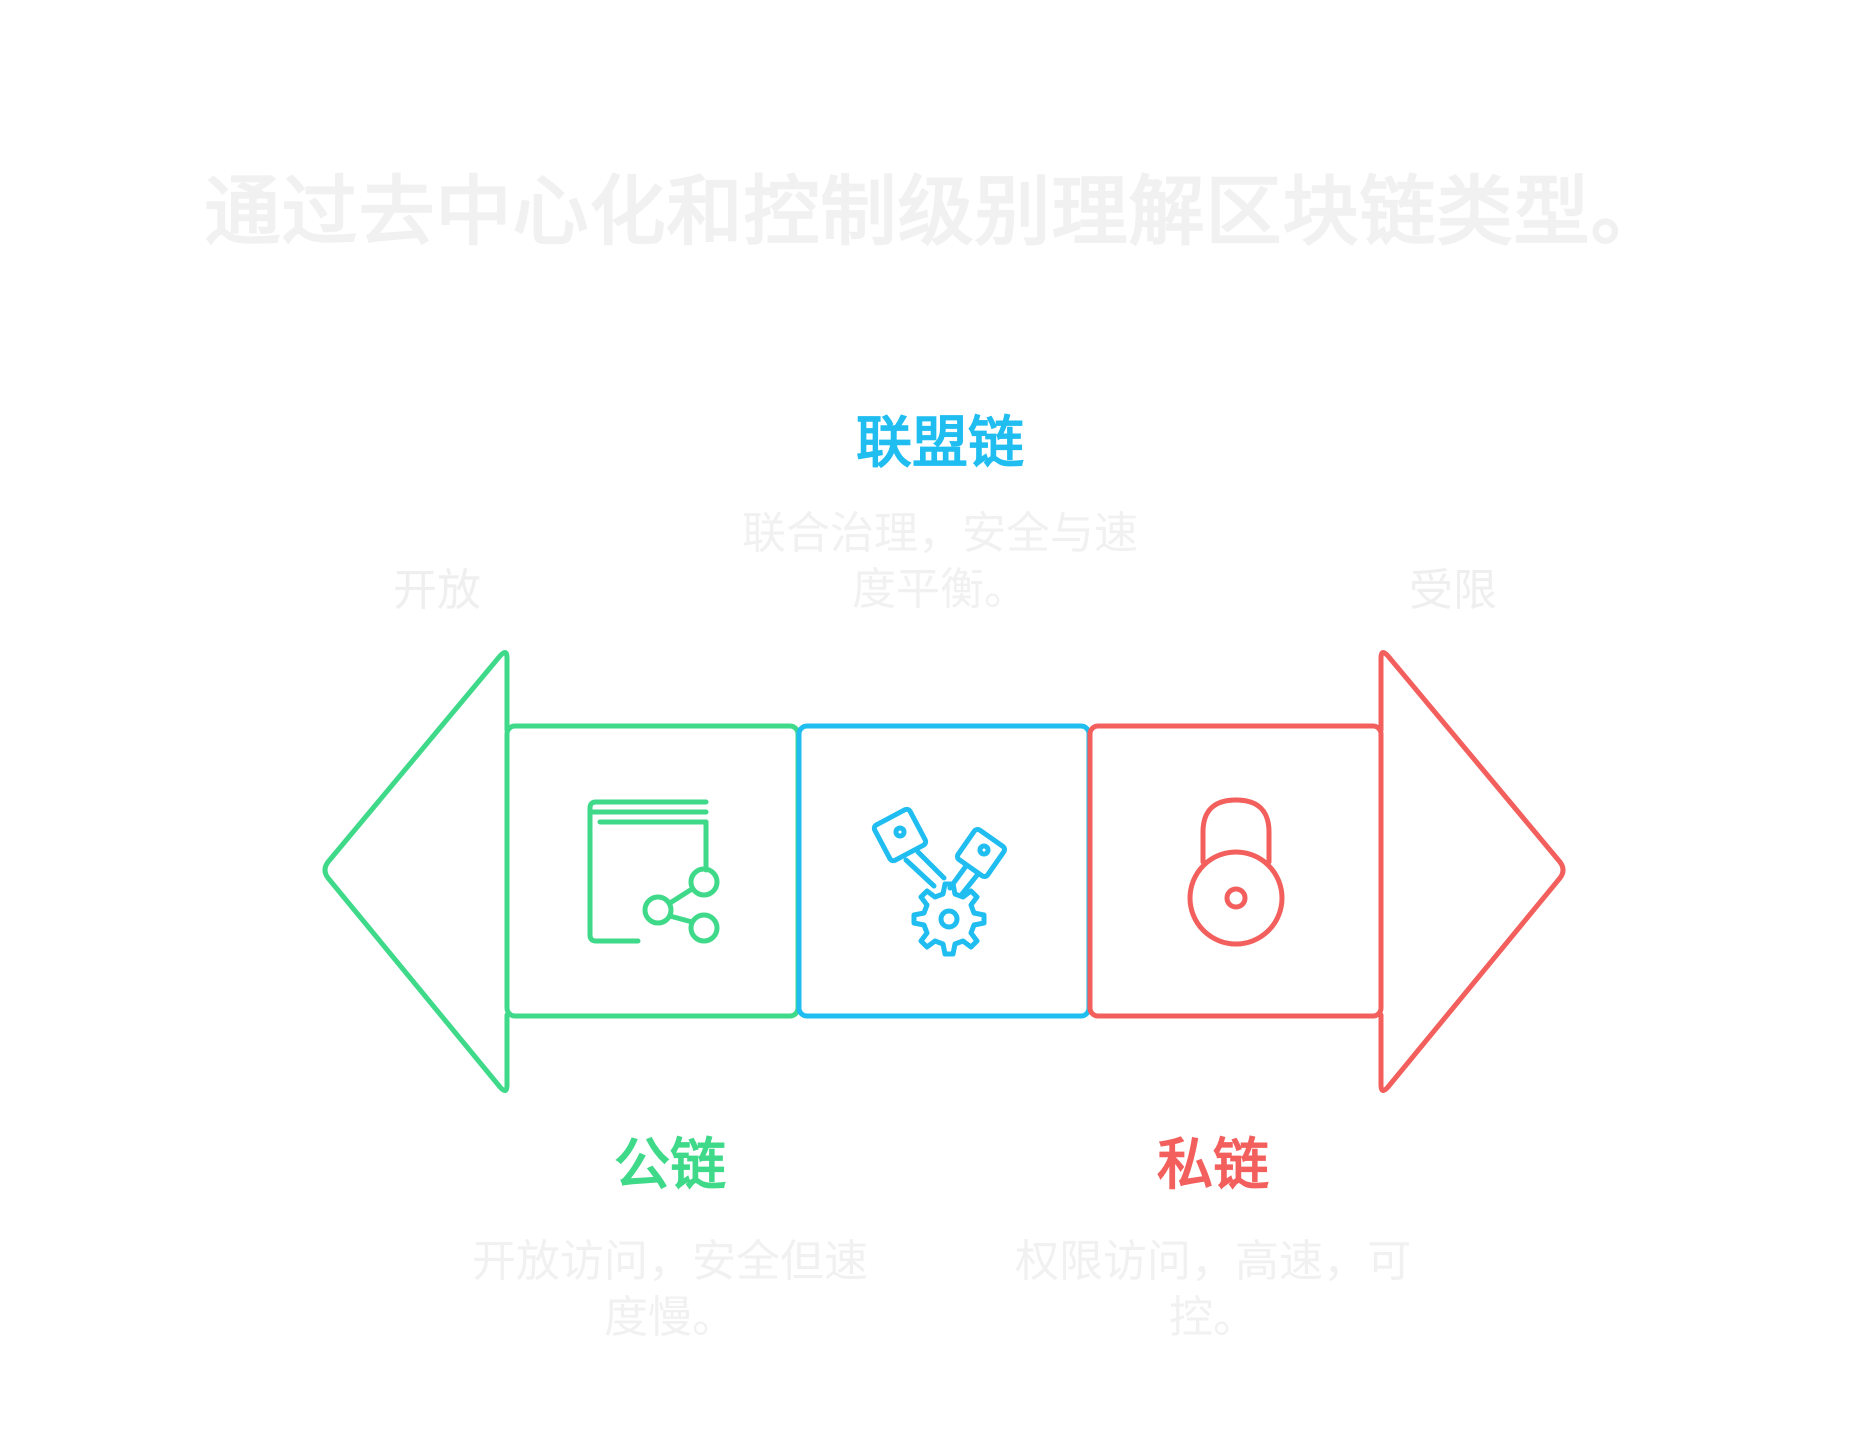 Image resolution: width=1872 pixels, height=1436 pixels. Describe the element at coordinates (1213, 1289) in the screenshot. I see `private-chain-description: 权限访问，高速，可控。` at that location.